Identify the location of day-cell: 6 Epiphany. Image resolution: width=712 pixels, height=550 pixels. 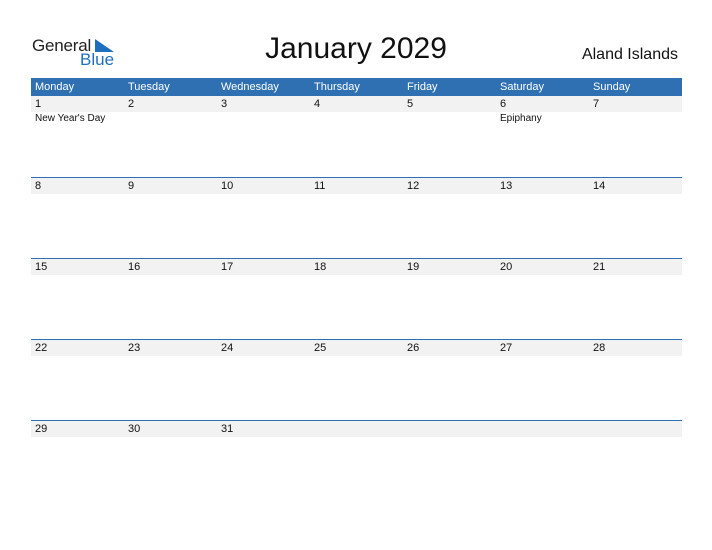
(542, 136).